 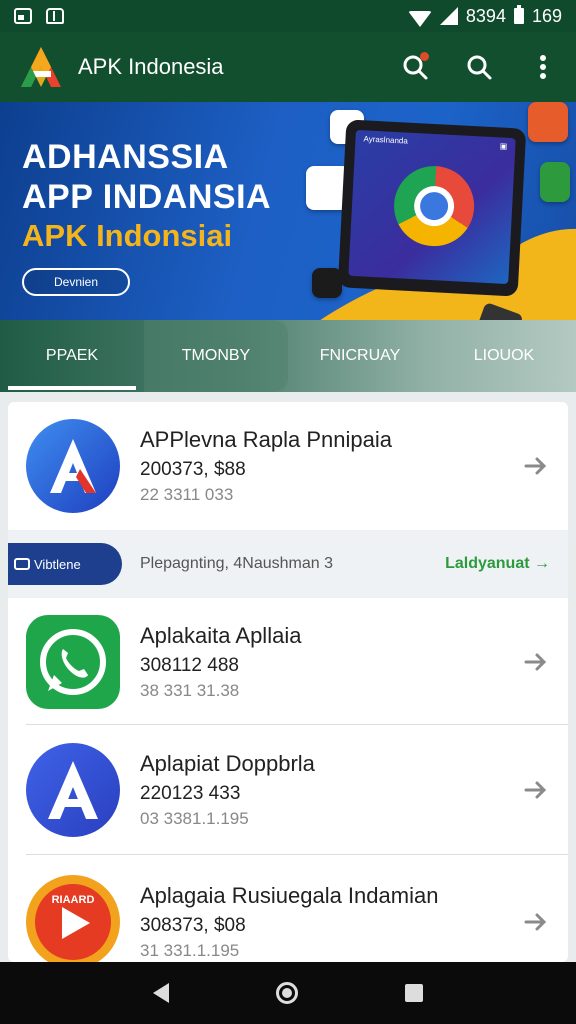 I want to click on battery-percent: 8394, so click(x=485, y=15).